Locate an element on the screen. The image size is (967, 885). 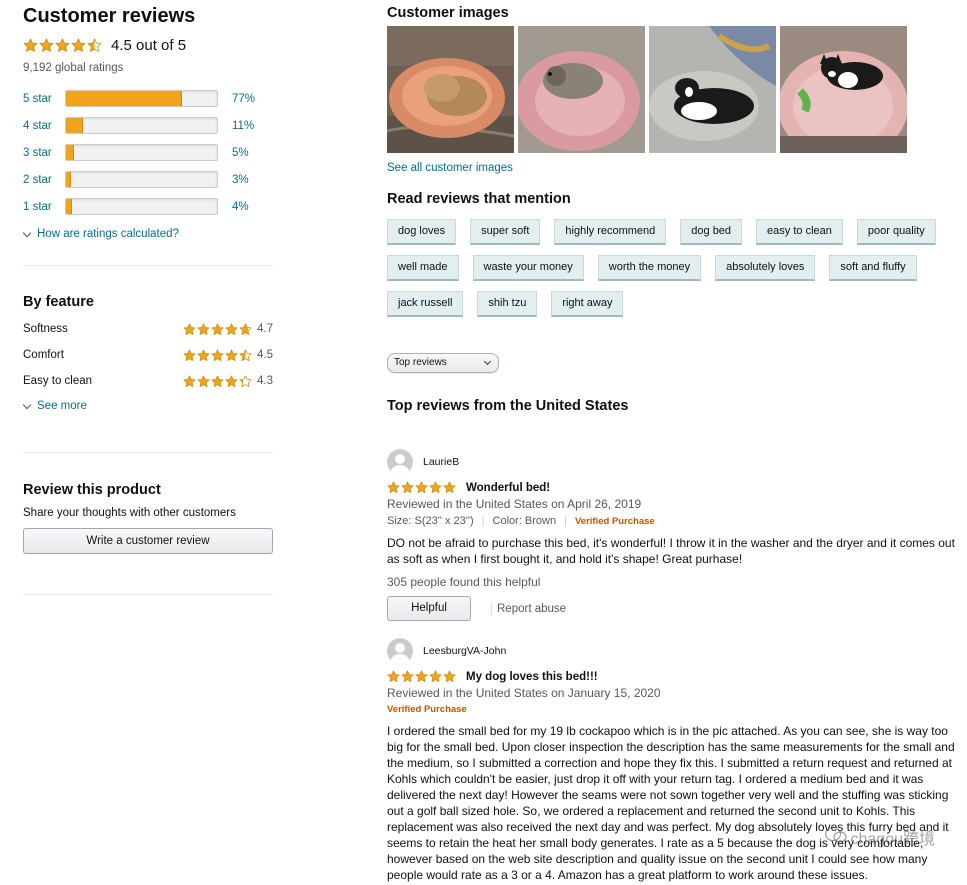
write-review-button: Write a customer review is located at coordinates (148, 541).